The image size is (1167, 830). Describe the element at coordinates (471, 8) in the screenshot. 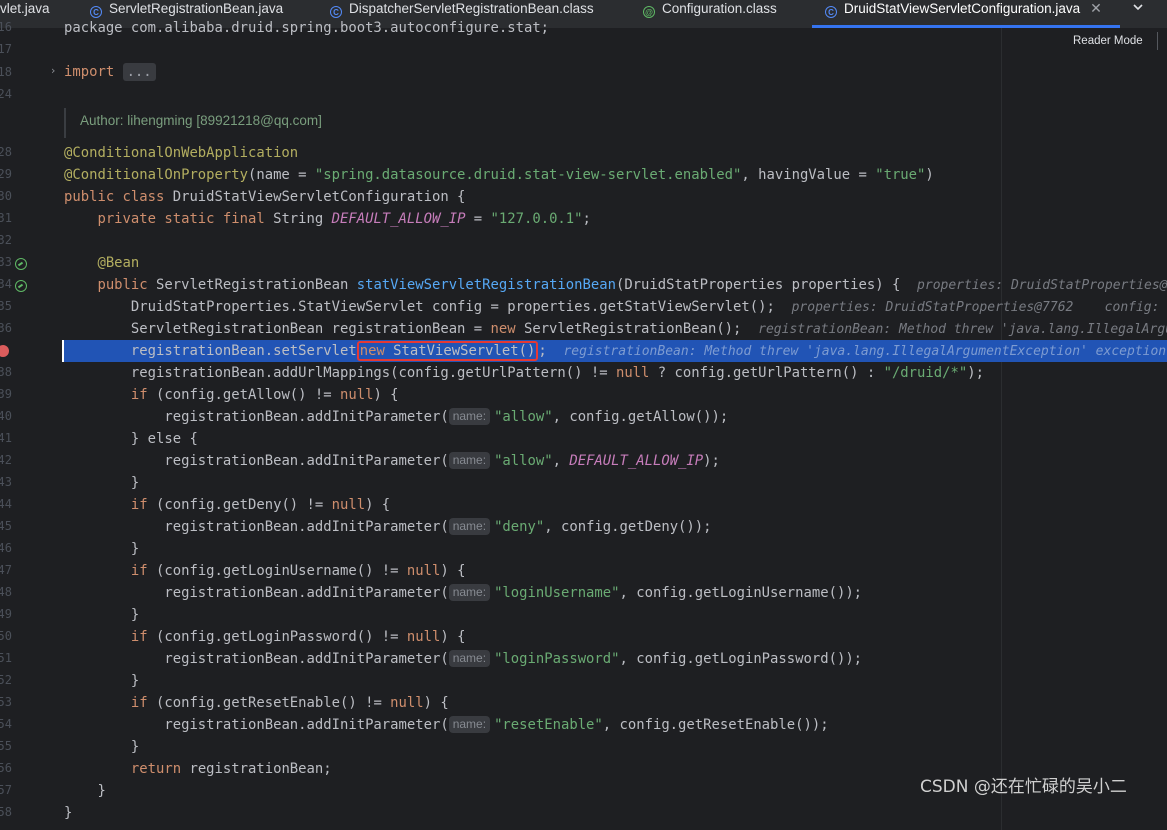

I see `tab-label: DispatcherServletRegistrationBean.class` at that location.